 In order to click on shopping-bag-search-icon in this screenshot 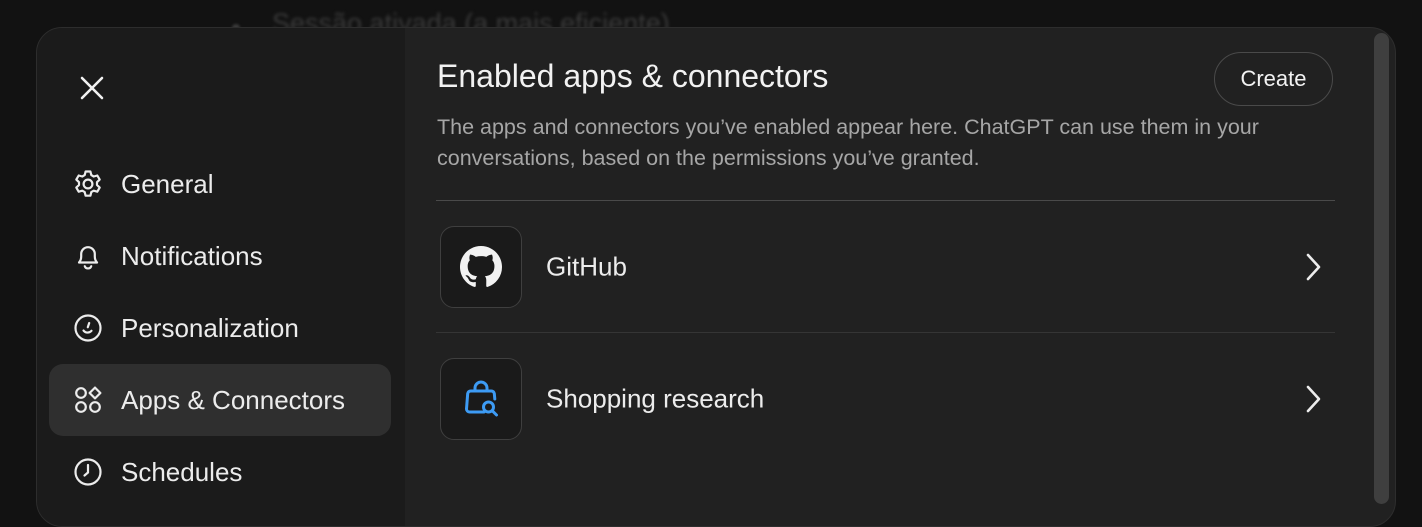, I will do `click(481, 398)`.